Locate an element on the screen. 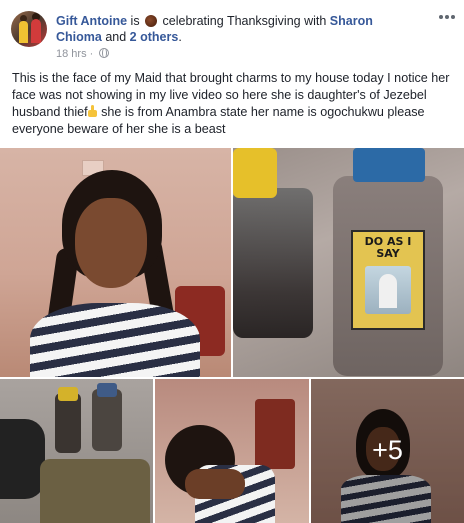 The height and width of the screenshot is (523, 464). more-photos-count: +5 is located at coordinates (387, 450).